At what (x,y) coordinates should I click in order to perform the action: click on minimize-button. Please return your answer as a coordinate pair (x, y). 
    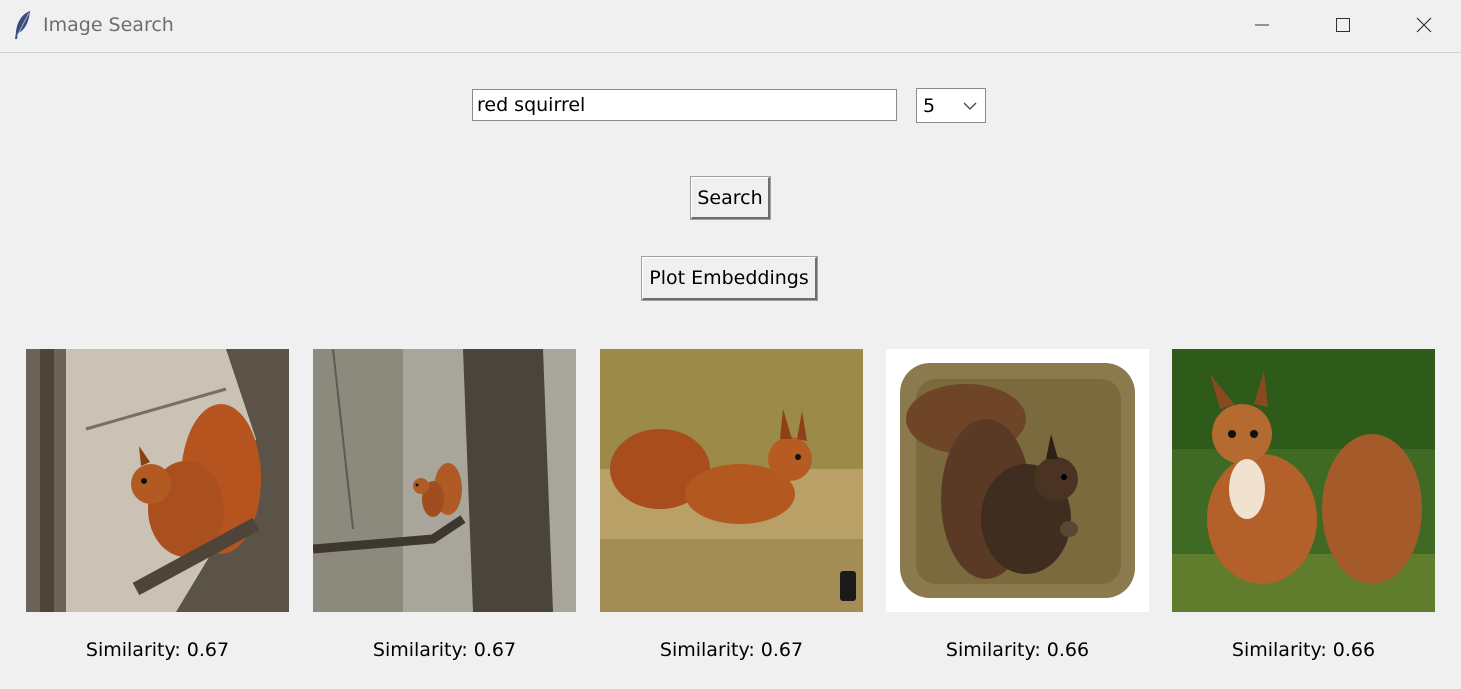
    Looking at the image, I should click on (1262, 25).